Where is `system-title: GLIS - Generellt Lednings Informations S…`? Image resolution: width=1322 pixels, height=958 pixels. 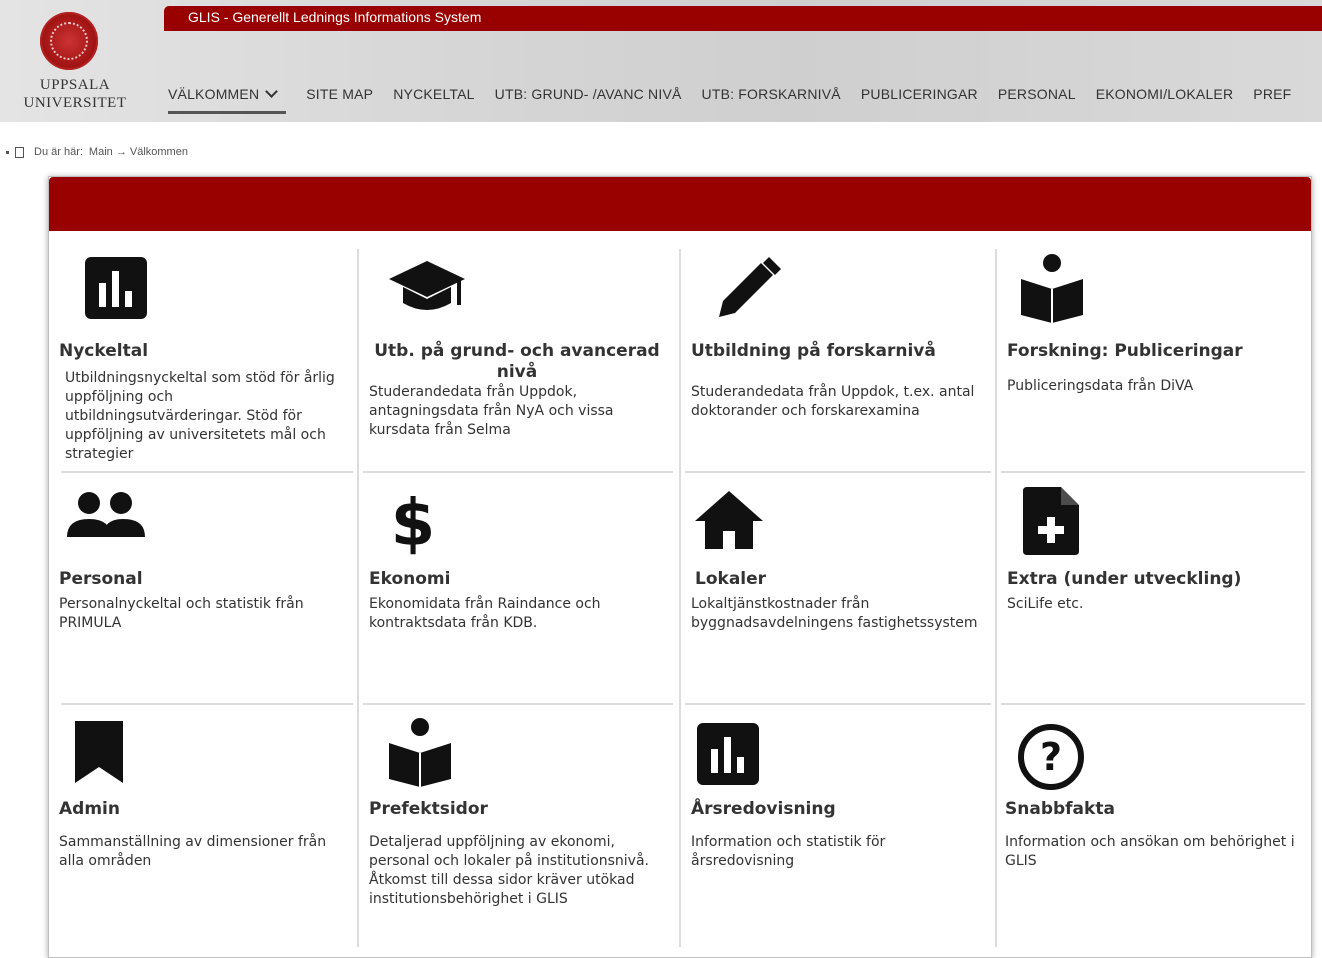 system-title: GLIS - Generellt Lednings Informations S… is located at coordinates (335, 17).